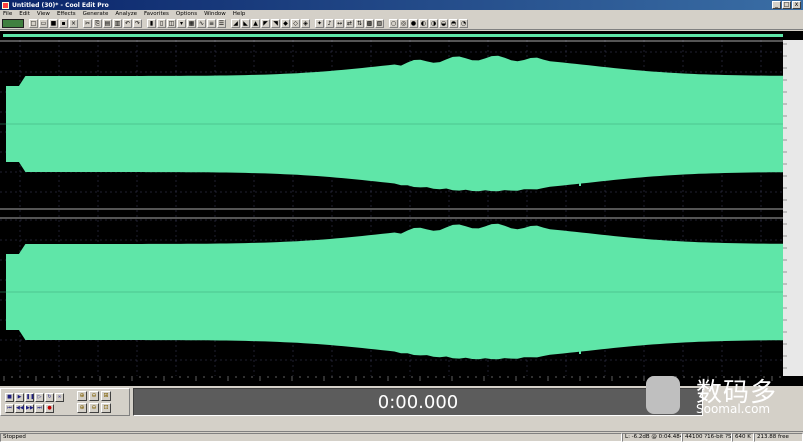 The width and height of the screenshot is (803, 442). I want to click on fast-forward-button: ▶▶, so click(29, 408).